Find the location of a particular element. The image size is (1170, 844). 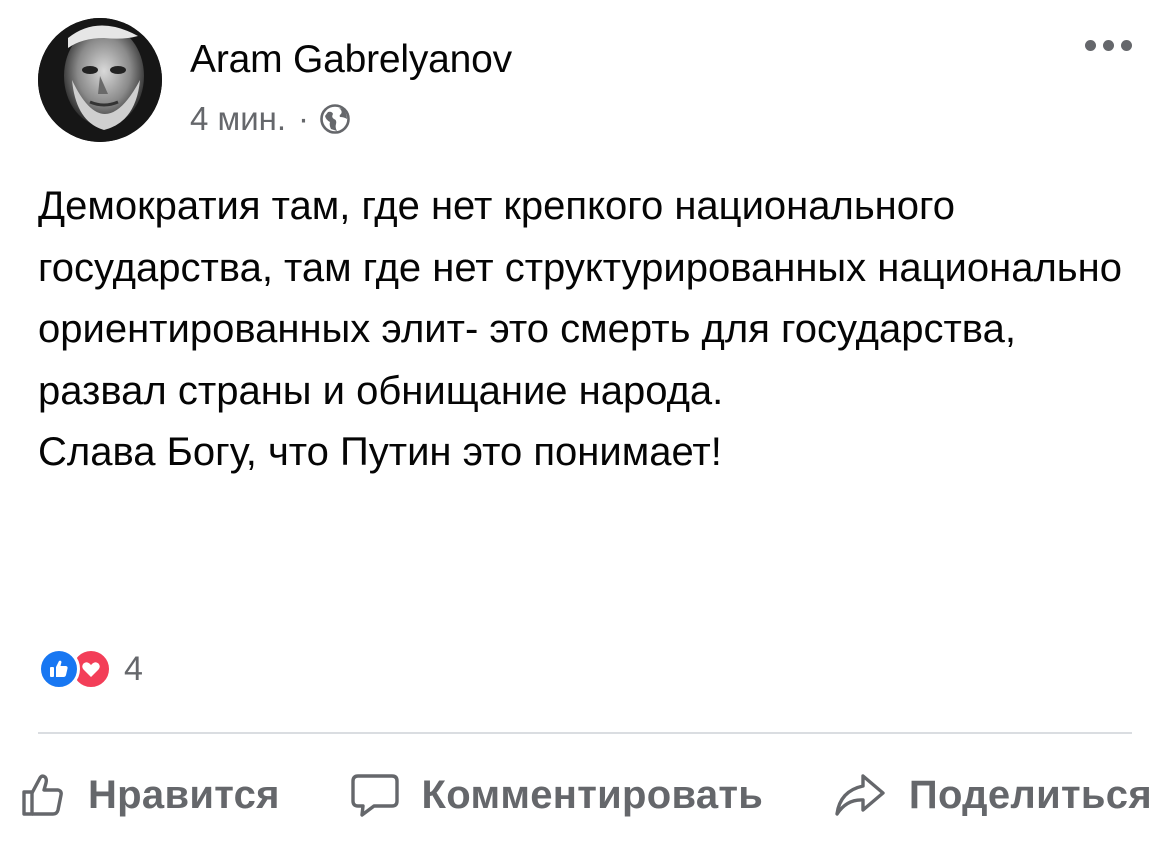

divider is located at coordinates (585, 733).